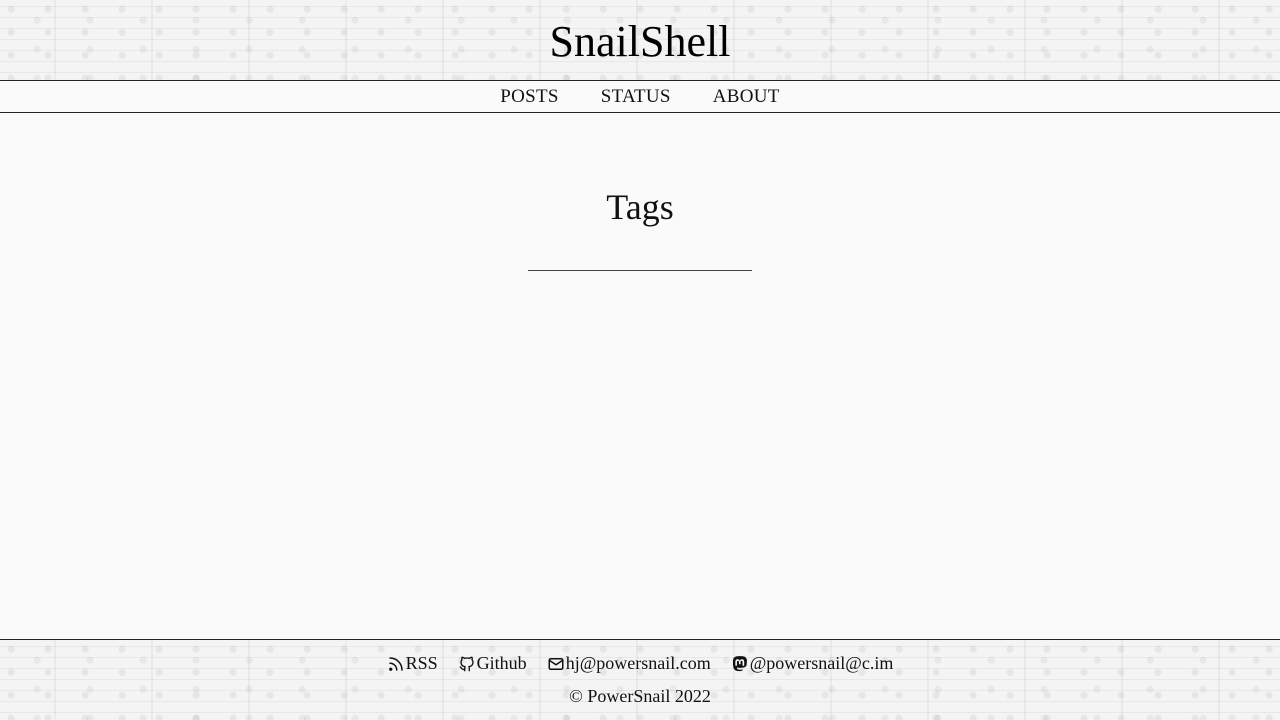 Image resolution: width=1280 pixels, height=720 pixels. I want to click on nav-item-status: STATUS, so click(636, 97).